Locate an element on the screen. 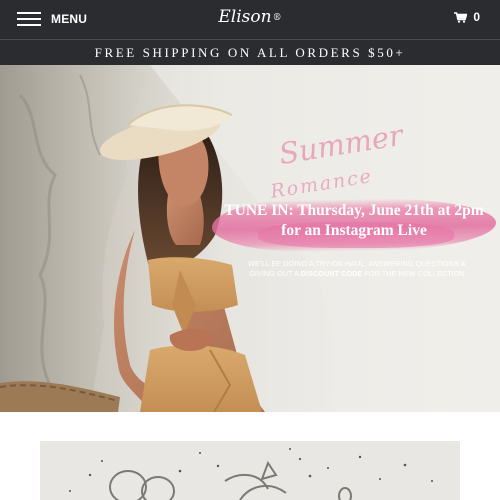 Image resolution: width=500 pixels, height=500 pixels. site-header: MENU Elison® 0 is located at coordinates (250, 19).